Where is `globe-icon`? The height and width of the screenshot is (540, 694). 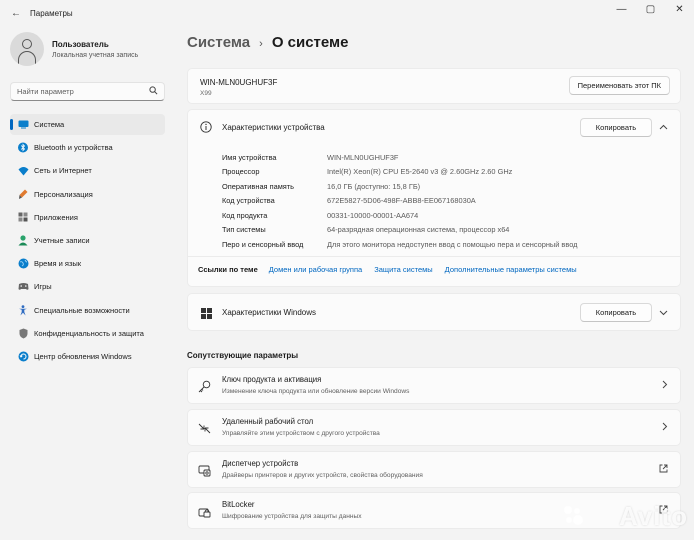
globe-icon is located at coordinates (23, 264).